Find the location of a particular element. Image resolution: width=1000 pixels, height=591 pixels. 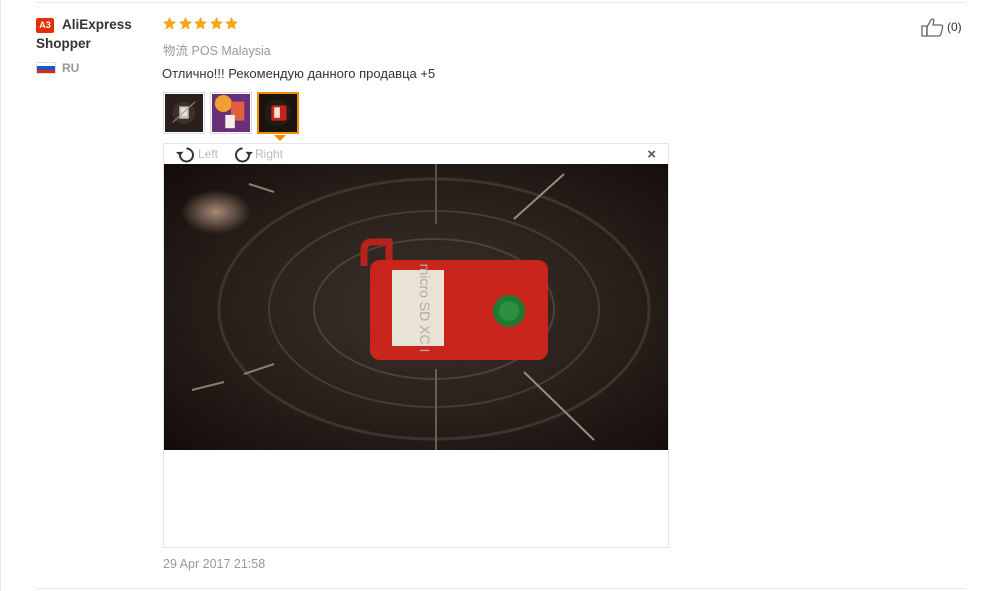

country-code: RU is located at coordinates (71, 68).